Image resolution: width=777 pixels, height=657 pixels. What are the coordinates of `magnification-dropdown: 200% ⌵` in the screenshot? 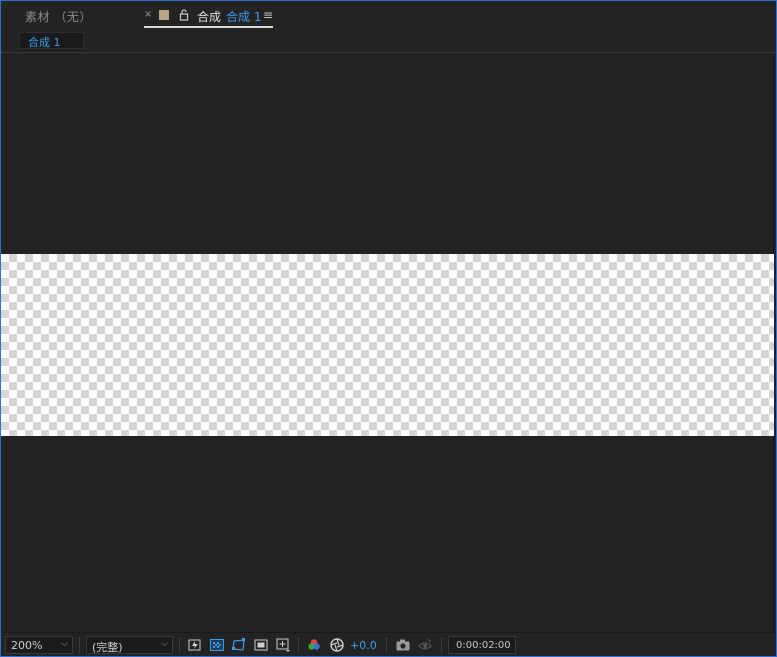 It's located at (39, 645).